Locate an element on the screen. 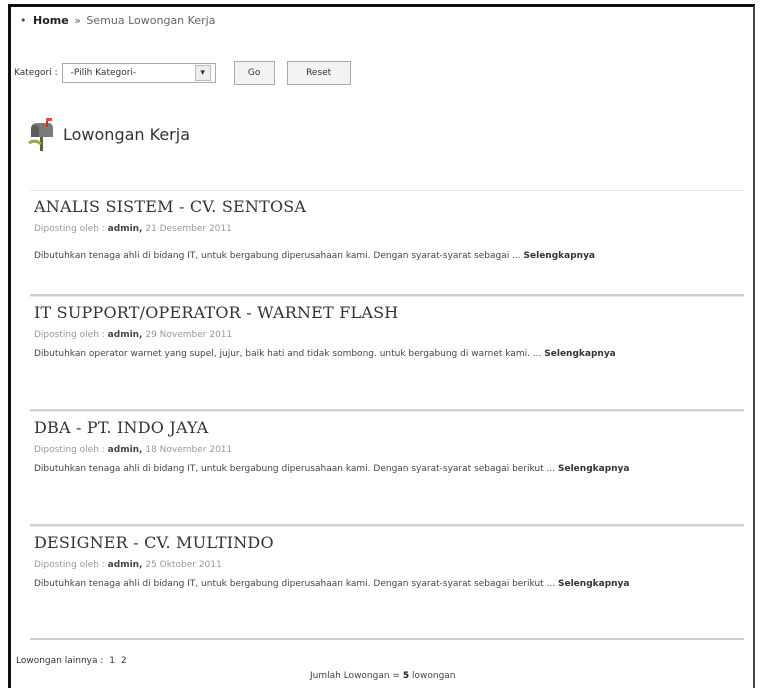 This screenshot has width=763, height=692. job-meta: Diposting oleh : admin, 18 November 2011 is located at coordinates (389, 450).